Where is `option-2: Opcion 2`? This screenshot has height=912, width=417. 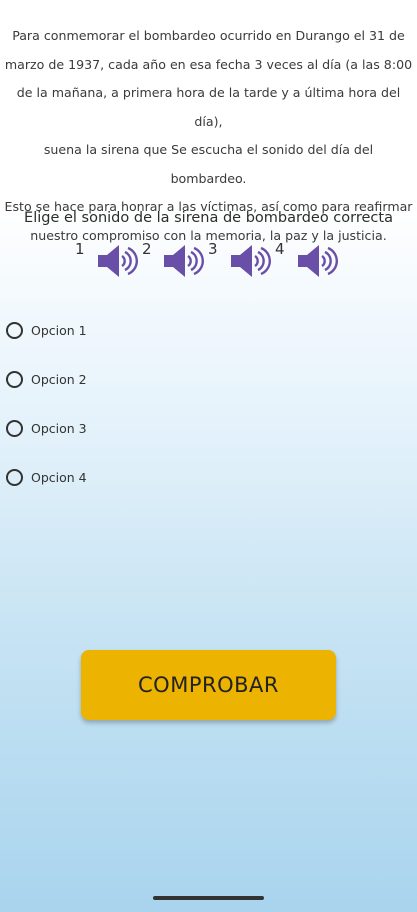
option-2: Opcion 2 is located at coordinates (46, 379).